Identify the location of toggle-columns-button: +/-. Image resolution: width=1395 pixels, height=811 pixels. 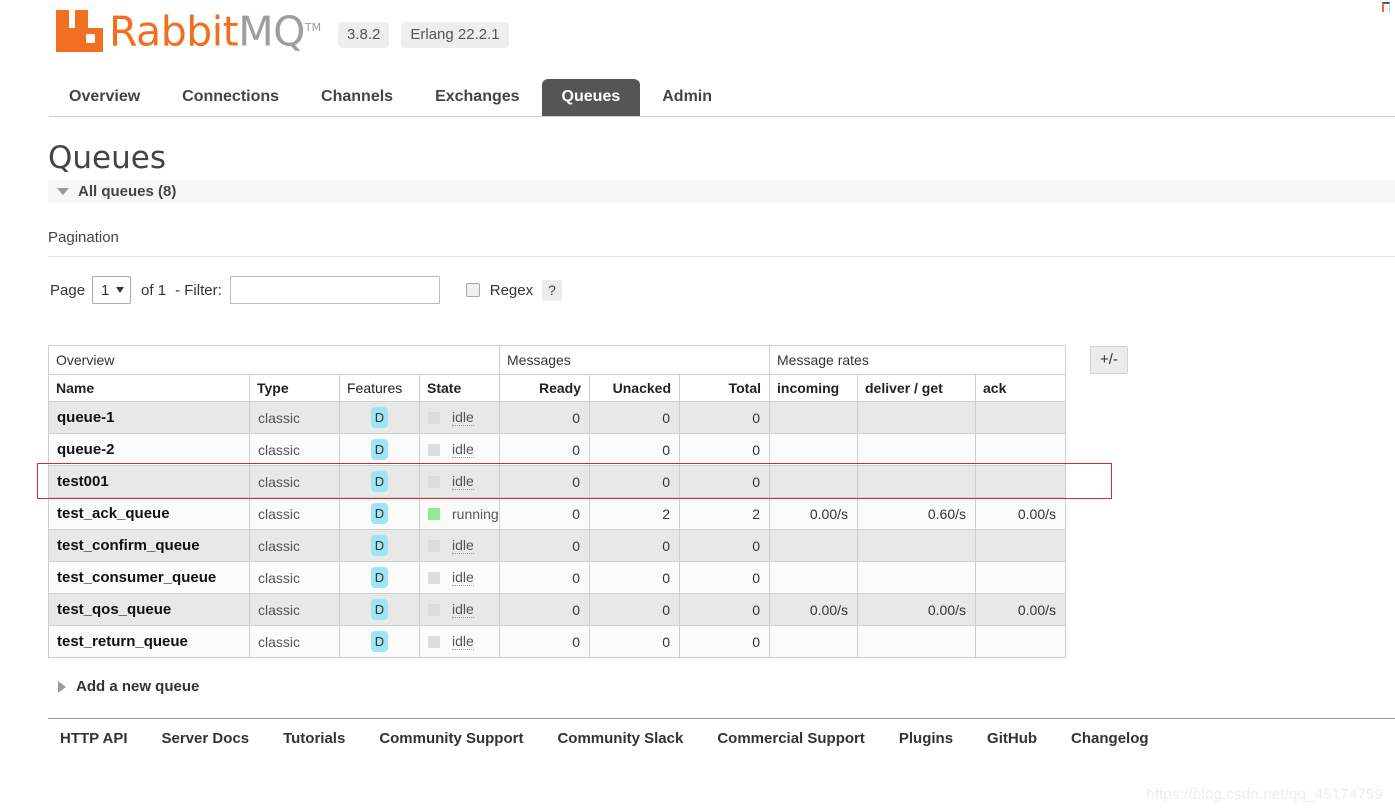
(1109, 360).